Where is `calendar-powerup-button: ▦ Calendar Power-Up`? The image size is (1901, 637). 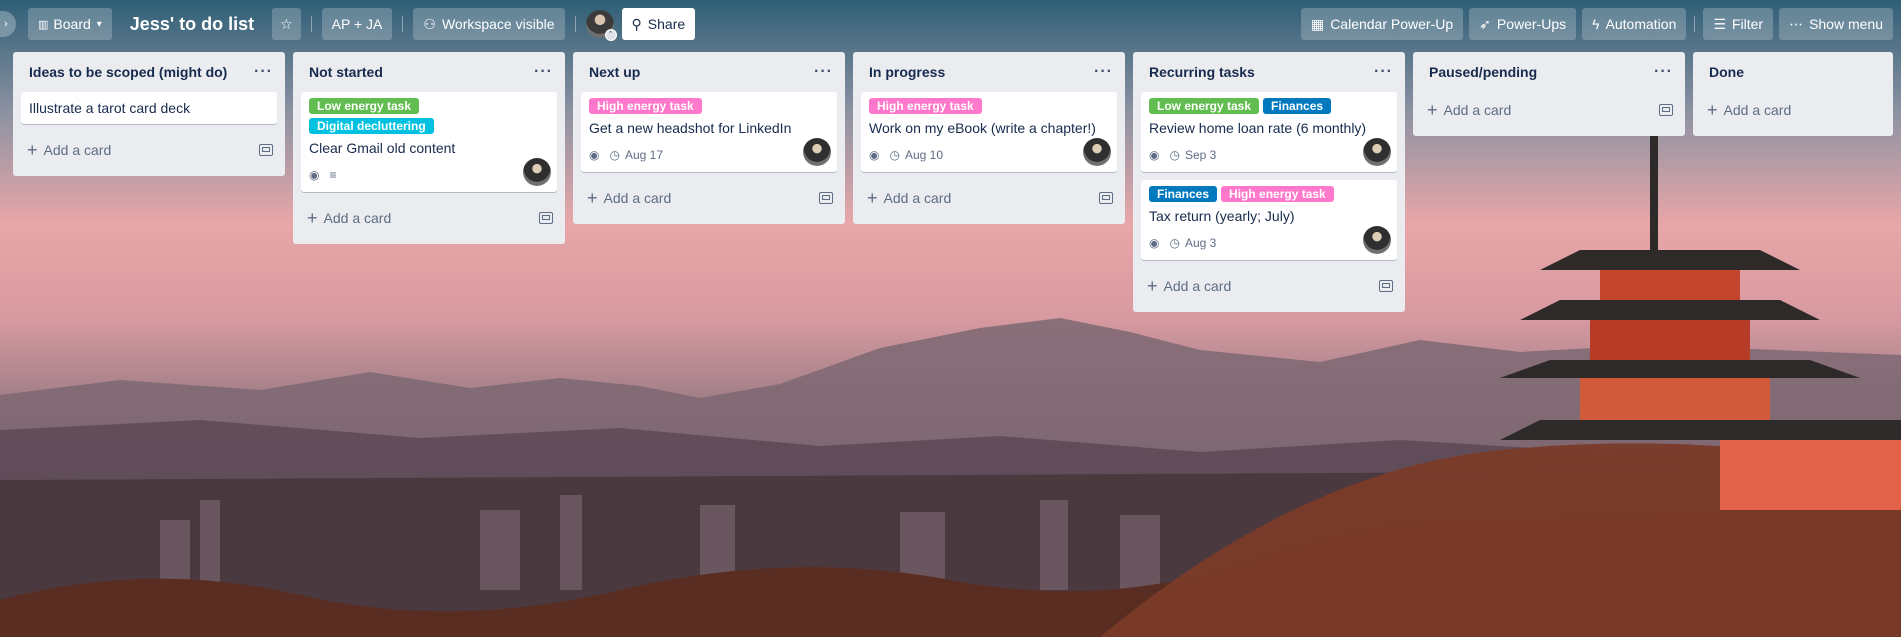 calendar-powerup-button: ▦ Calendar Power-Up is located at coordinates (1382, 24).